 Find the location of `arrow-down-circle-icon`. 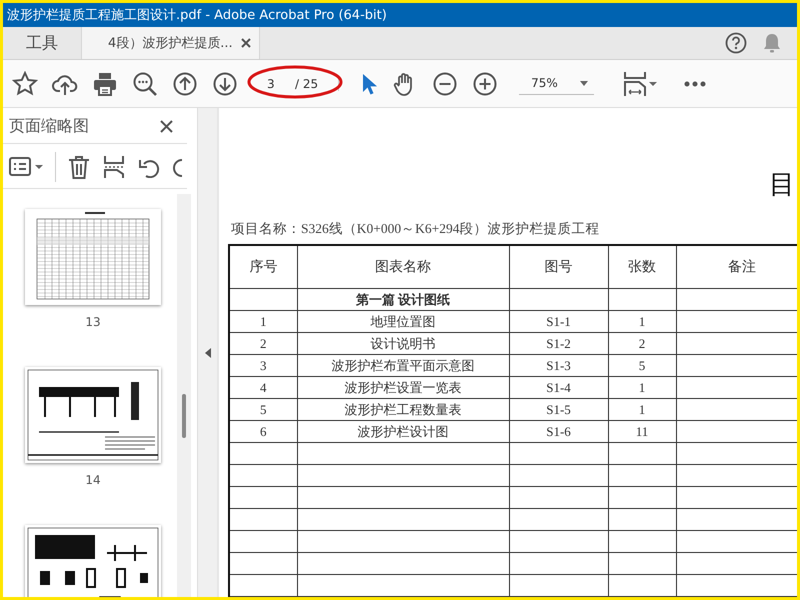

arrow-down-circle-icon is located at coordinates (225, 83).